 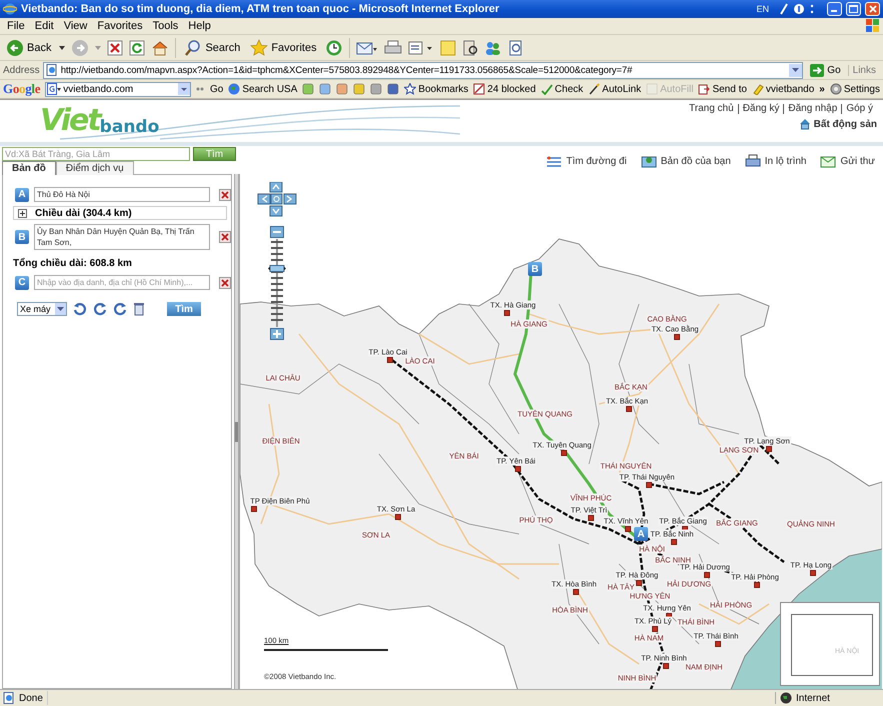 I want to click on trash-icon, so click(x=139, y=309).